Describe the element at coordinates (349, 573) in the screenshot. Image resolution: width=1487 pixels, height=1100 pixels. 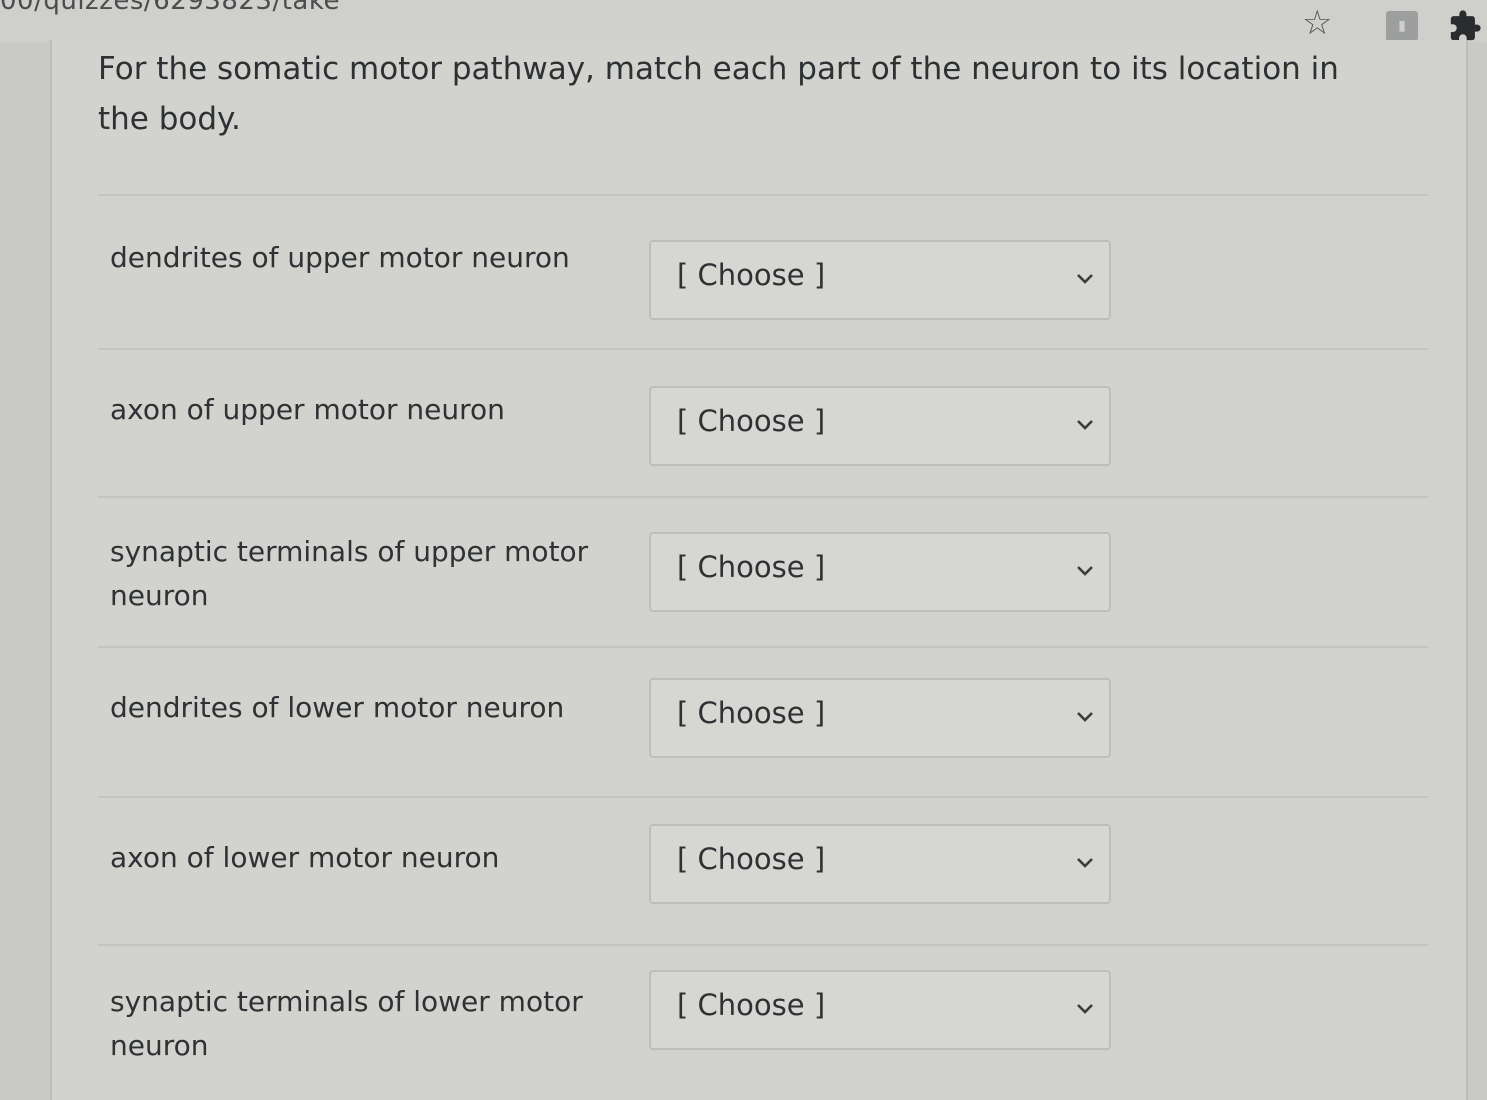
I see `match-label-3: synaptic terminals of upper motor neuron` at that location.